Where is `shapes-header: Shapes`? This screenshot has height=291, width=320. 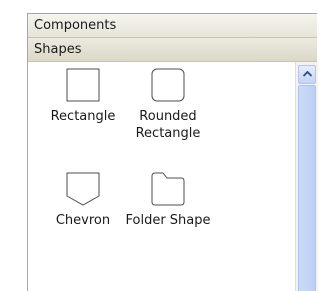
shapes-header: Shapes is located at coordinates (172, 50).